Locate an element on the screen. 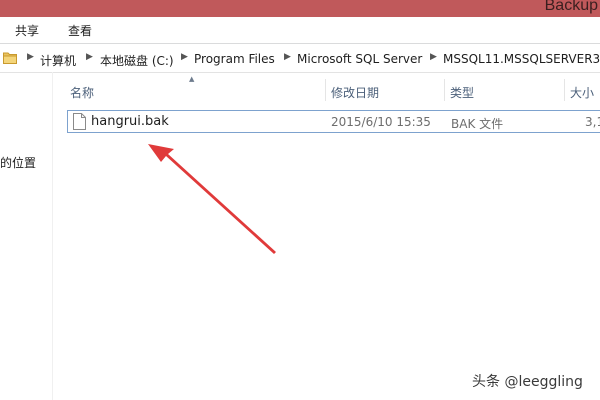 This screenshot has height=400, width=600. tab-view: 查看 is located at coordinates (80, 30).